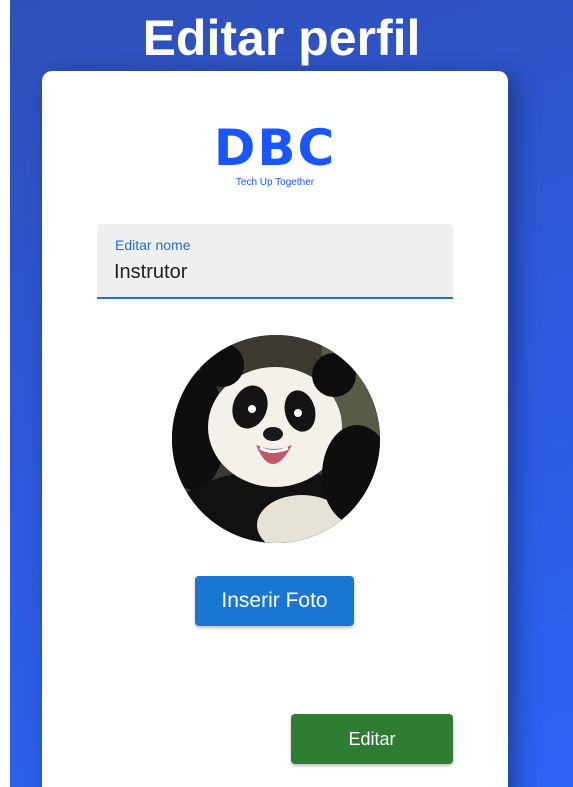 The width and height of the screenshot is (573, 787). Describe the element at coordinates (372, 739) in the screenshot. I see `edit-button: Editar` at that location.